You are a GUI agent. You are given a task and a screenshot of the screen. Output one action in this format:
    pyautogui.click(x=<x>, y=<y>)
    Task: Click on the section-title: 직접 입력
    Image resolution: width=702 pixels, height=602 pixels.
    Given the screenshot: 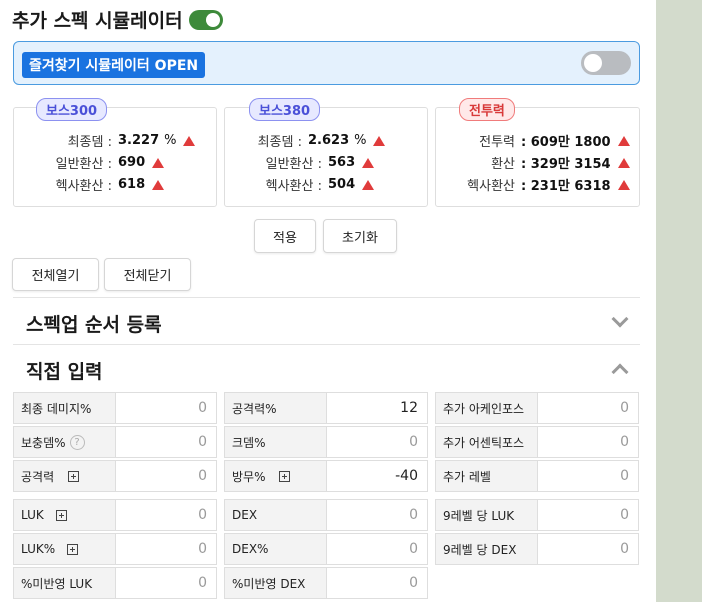 What is the action you would take?
    pyautogui.click(x=64, y=372)
    